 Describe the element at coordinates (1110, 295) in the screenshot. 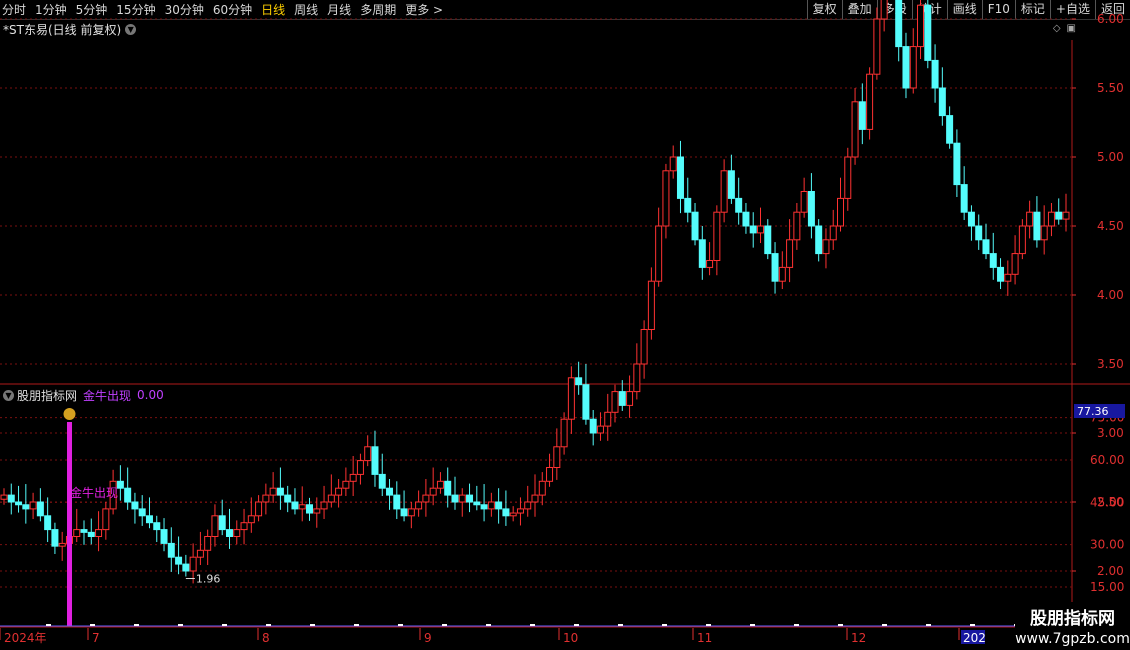

I see `price-tick-label: 4.00` at that location.